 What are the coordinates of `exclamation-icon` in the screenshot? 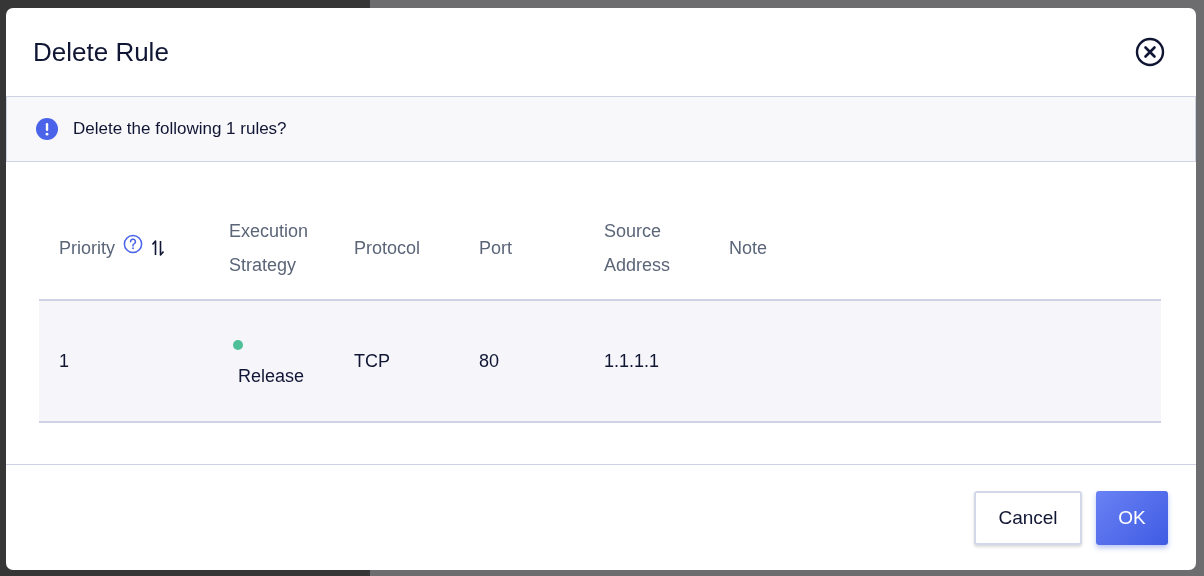 It's located at (47, 129).